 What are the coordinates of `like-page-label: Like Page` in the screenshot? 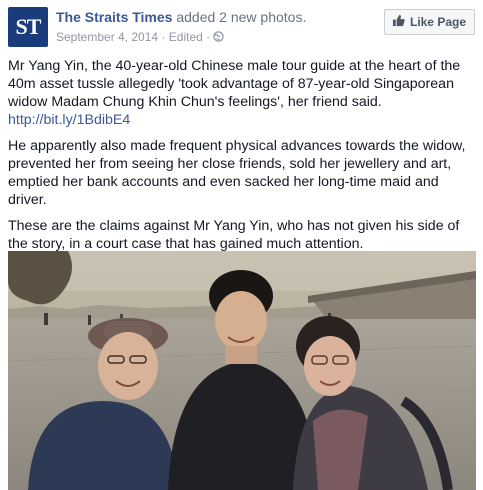 It's located at (437, 22).